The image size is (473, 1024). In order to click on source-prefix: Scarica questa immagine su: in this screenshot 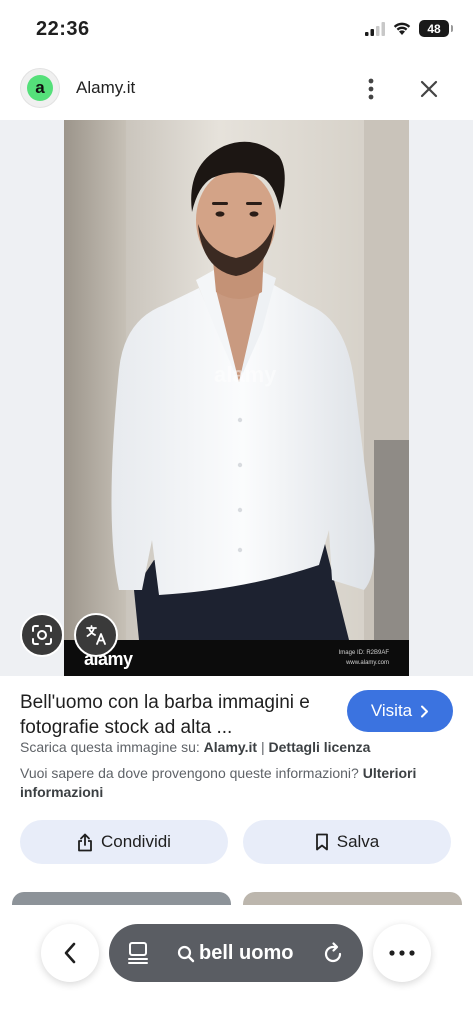, I will do `click(110, 747)`.